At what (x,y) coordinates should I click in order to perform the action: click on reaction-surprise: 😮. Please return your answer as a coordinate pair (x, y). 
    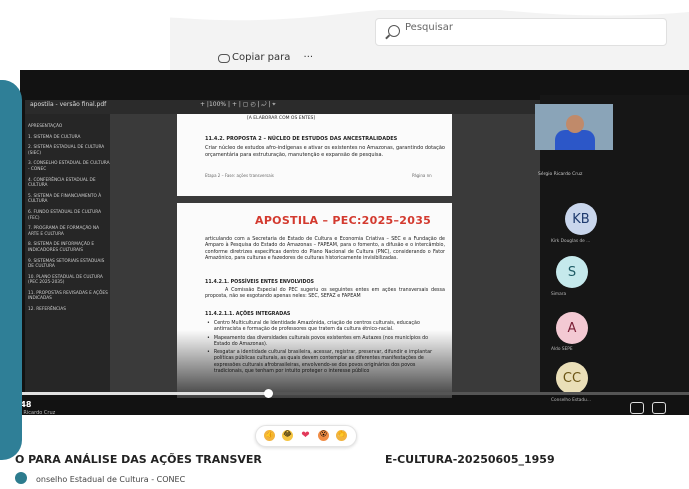
    Looking at the image, I should click on (323, 435).